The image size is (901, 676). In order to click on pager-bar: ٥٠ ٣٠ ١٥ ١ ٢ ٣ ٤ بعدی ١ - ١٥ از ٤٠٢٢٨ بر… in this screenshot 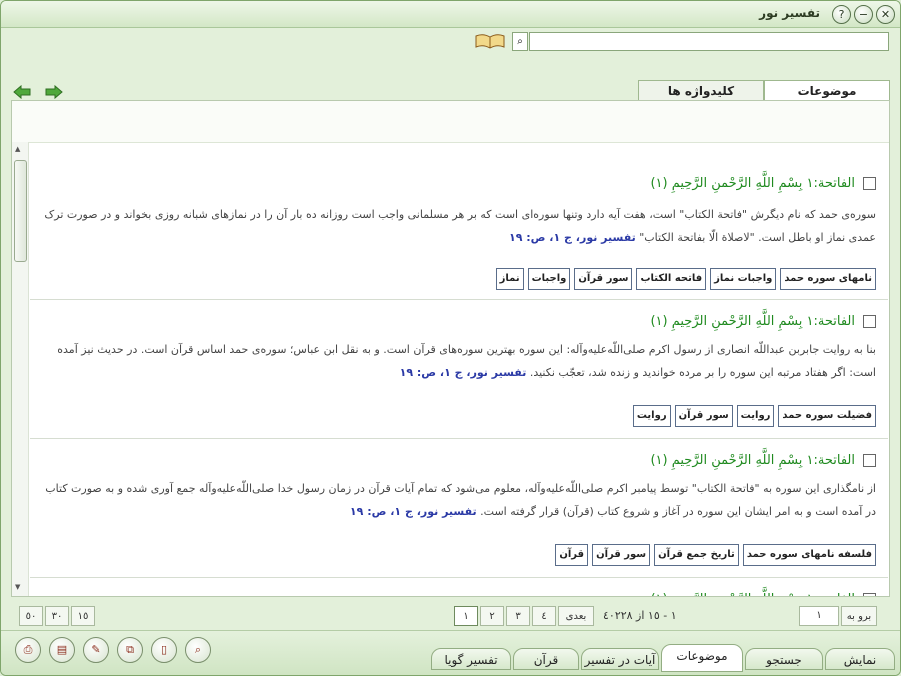, I will do `click(450, 614)`.